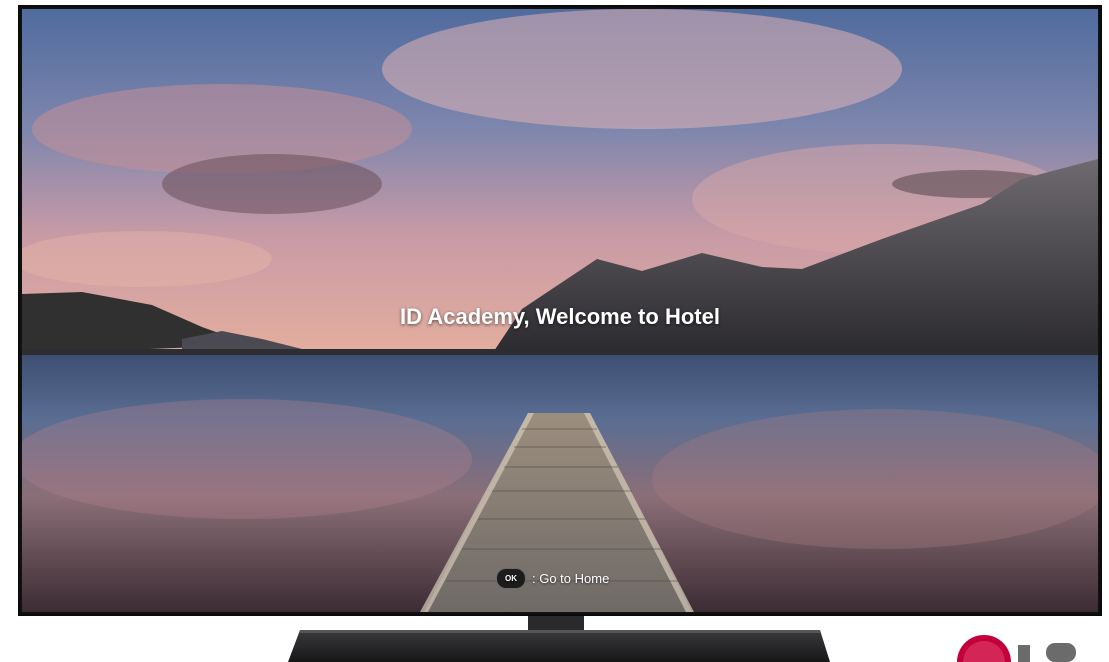  Describe the element at coordinates (1016, 648) in the screenshot. I see `lg-logo` at that location.